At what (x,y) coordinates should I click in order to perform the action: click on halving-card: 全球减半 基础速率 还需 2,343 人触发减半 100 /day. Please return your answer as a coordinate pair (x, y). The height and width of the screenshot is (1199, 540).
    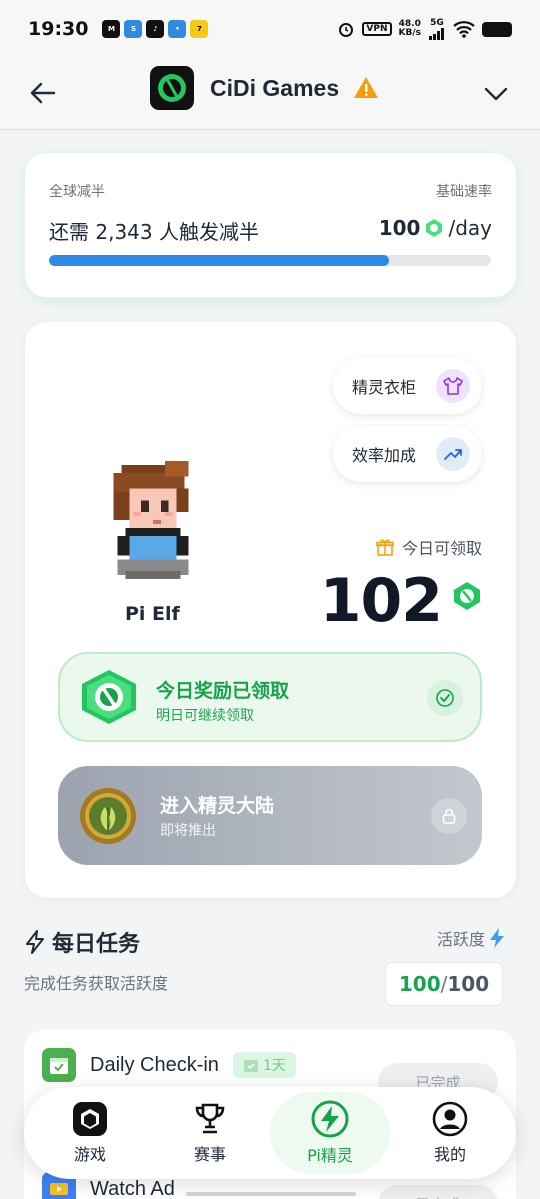
    Looking at the image, I should click on (270, 225).